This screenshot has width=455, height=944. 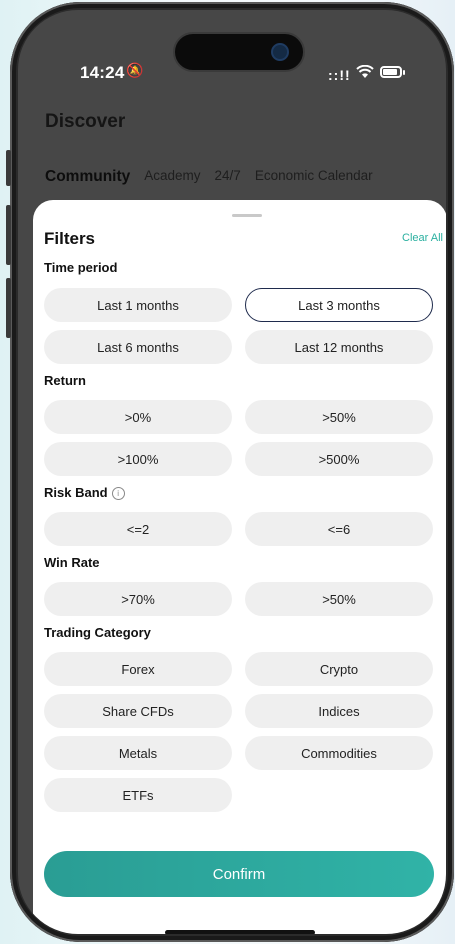 I want to click on tab-bar: Community Academy 24/7 Economic Calendar, so click(x=209, y=177).